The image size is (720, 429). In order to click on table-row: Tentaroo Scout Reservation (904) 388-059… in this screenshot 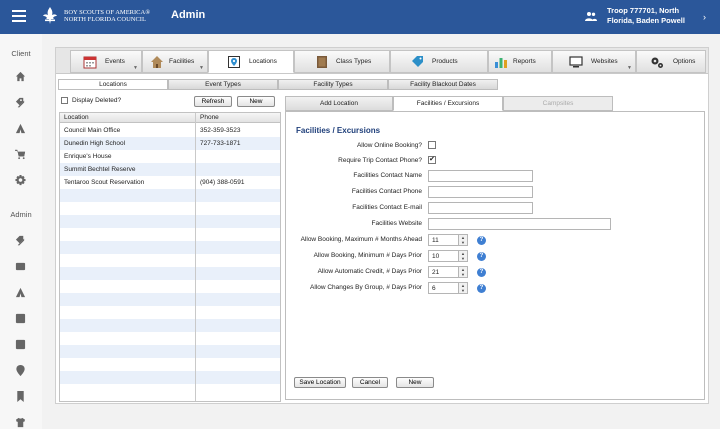, I will do `click(170, 182)`.